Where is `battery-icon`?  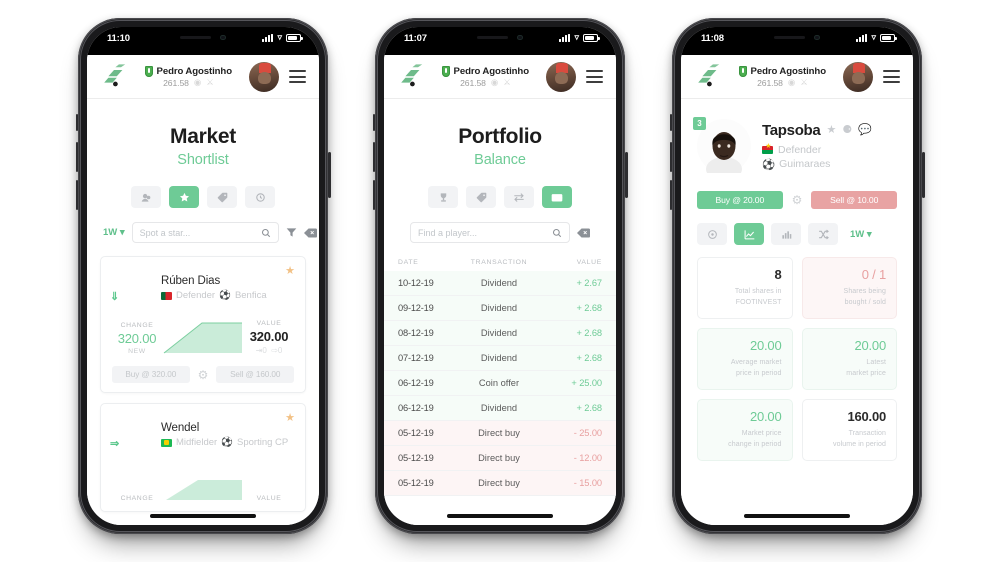 battery-icon is located at coordinates (888, 37).